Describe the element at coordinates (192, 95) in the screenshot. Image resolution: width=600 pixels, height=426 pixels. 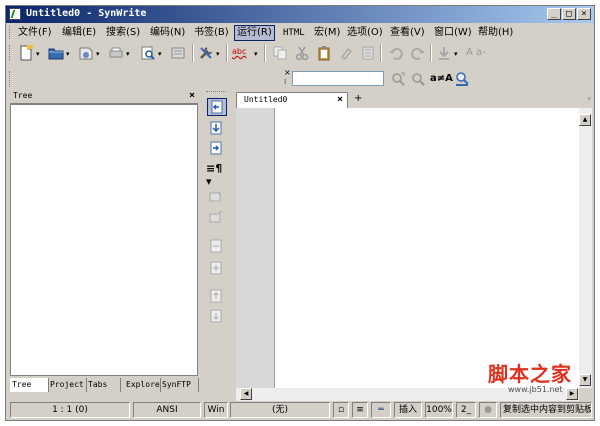
I see `panel-close-icon: ×` at that location.